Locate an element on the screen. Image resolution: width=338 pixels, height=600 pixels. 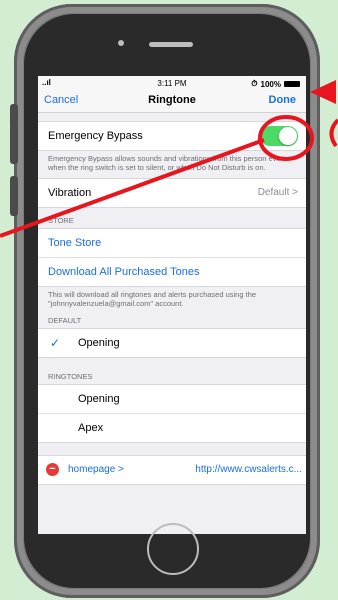
download-all-row: Download All Purchased Tones is located at coordinates (172, 272).